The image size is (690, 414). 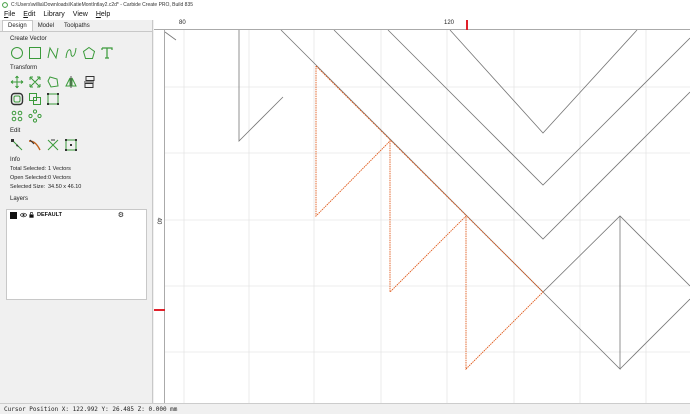 What do you see at coordinates (34, 81) in the screenshot?
I see `resize-icon` at bounding box center [34, 81].